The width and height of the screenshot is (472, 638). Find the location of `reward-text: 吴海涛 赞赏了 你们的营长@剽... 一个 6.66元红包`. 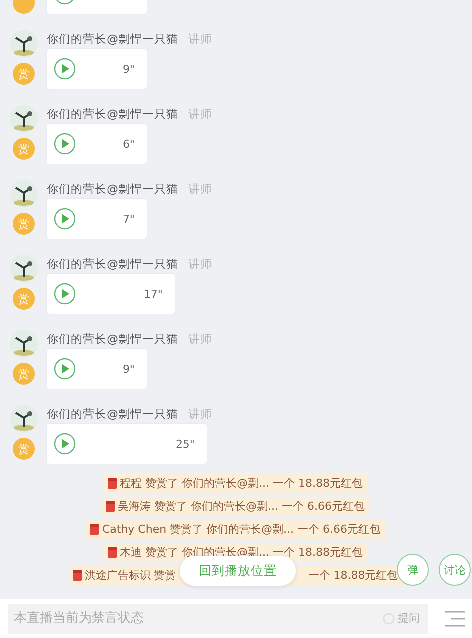

reward-text: 吴海涛 赞赏了 你们的营长@剽... 一个 6.66元红包 is located at coordinates (241, 506).